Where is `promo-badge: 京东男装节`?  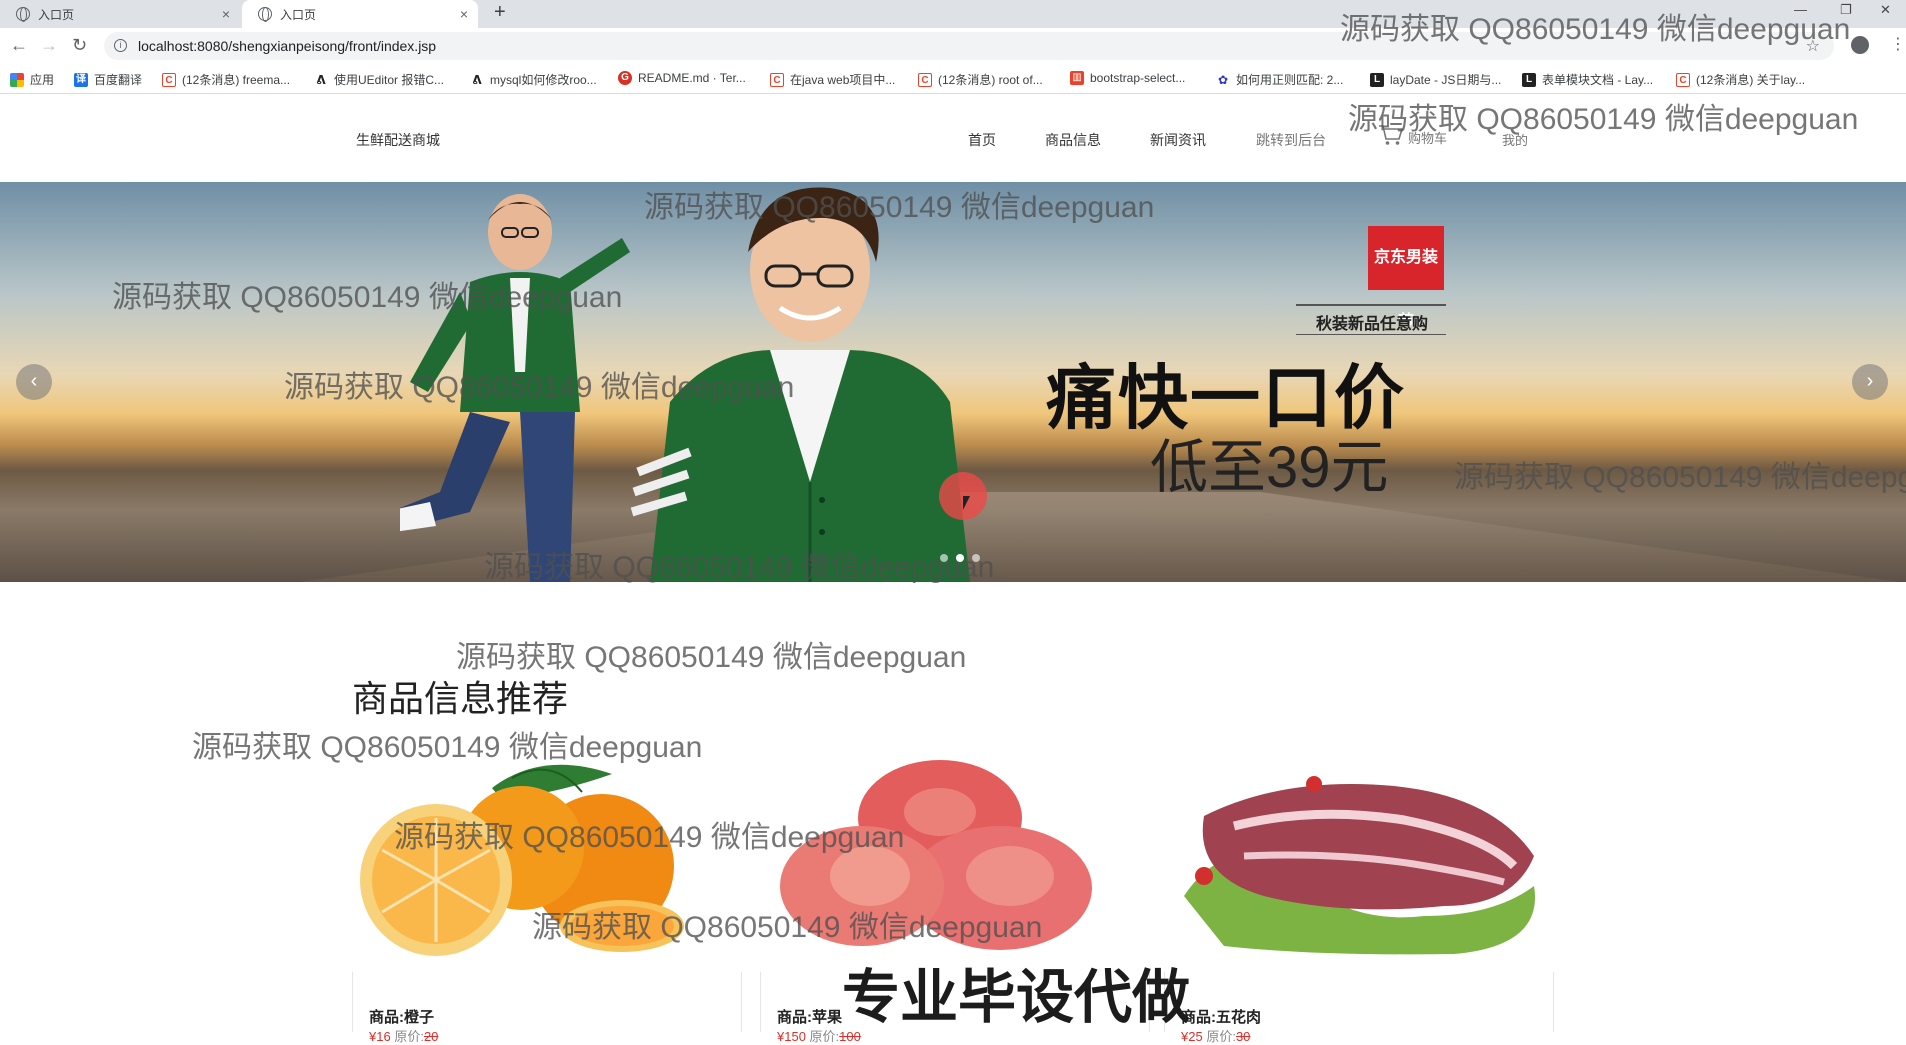
promo-badge: 京东男装节 is located at coordinates (1406, 278).